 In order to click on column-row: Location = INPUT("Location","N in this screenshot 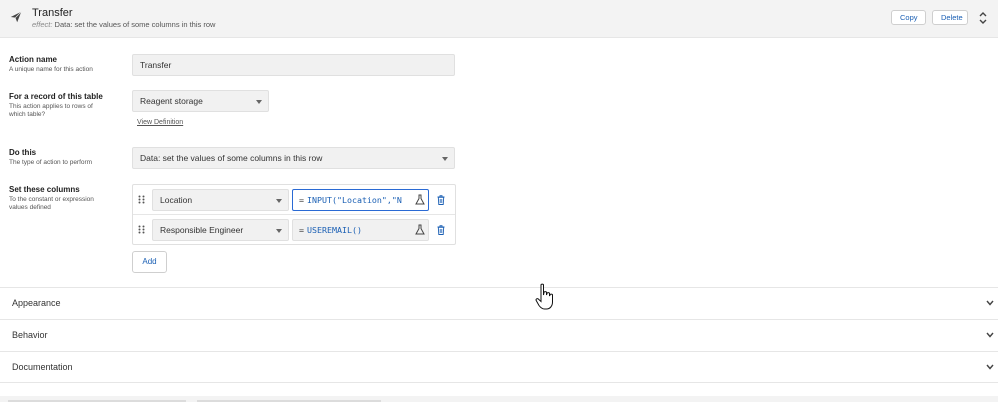, I will do `click(294, 200)`.